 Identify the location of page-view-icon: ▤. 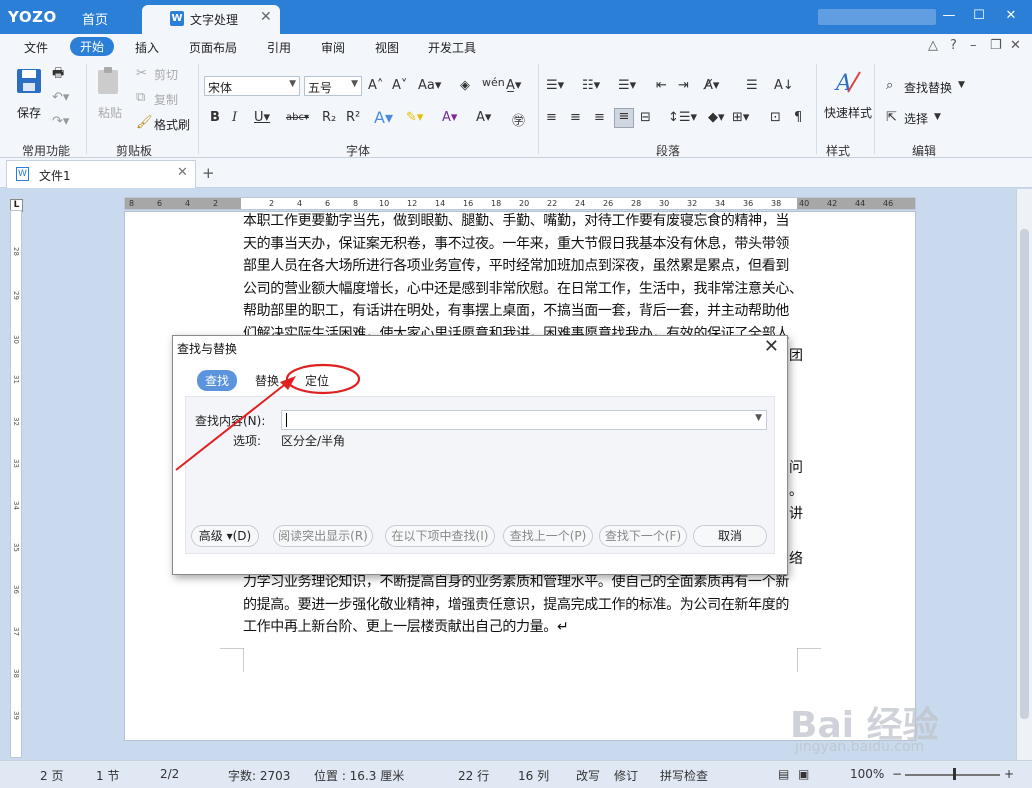
(783, 774).